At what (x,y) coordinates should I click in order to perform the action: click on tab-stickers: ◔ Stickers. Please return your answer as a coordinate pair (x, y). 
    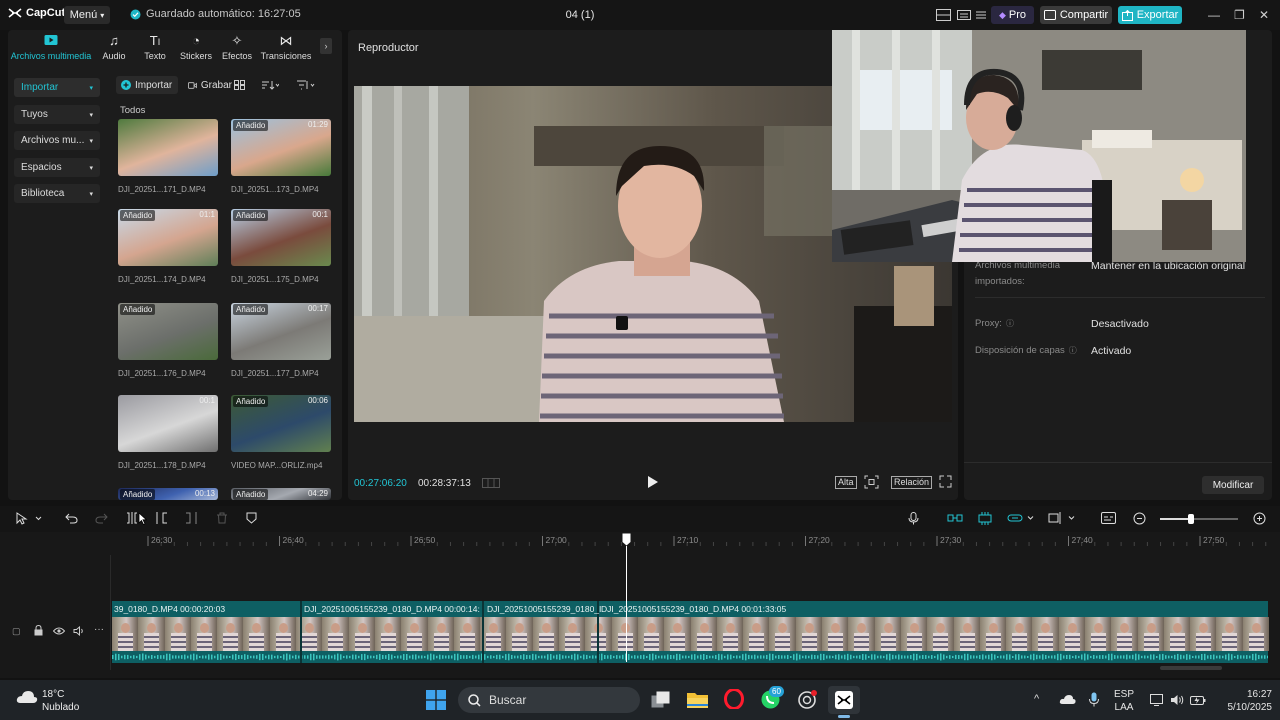
    Looking at the image, I should click on (196, 48).